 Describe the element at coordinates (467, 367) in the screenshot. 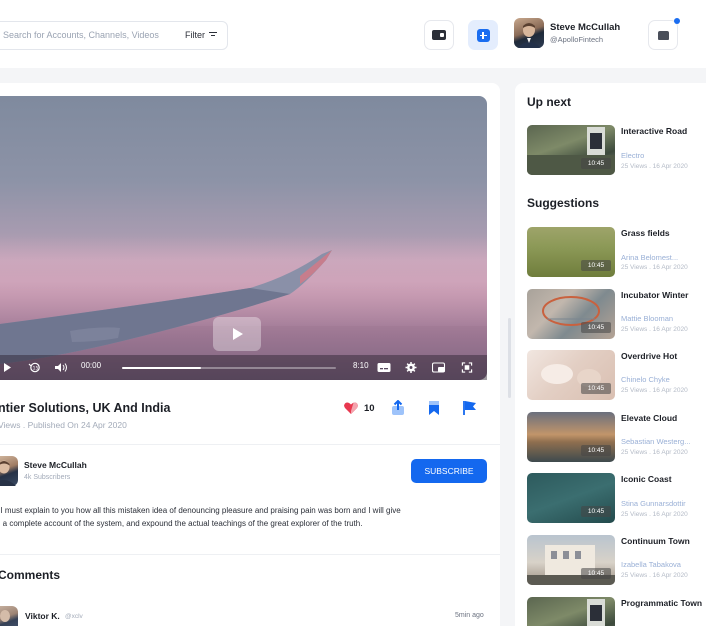

I see `fullscreen-icon` at that location.